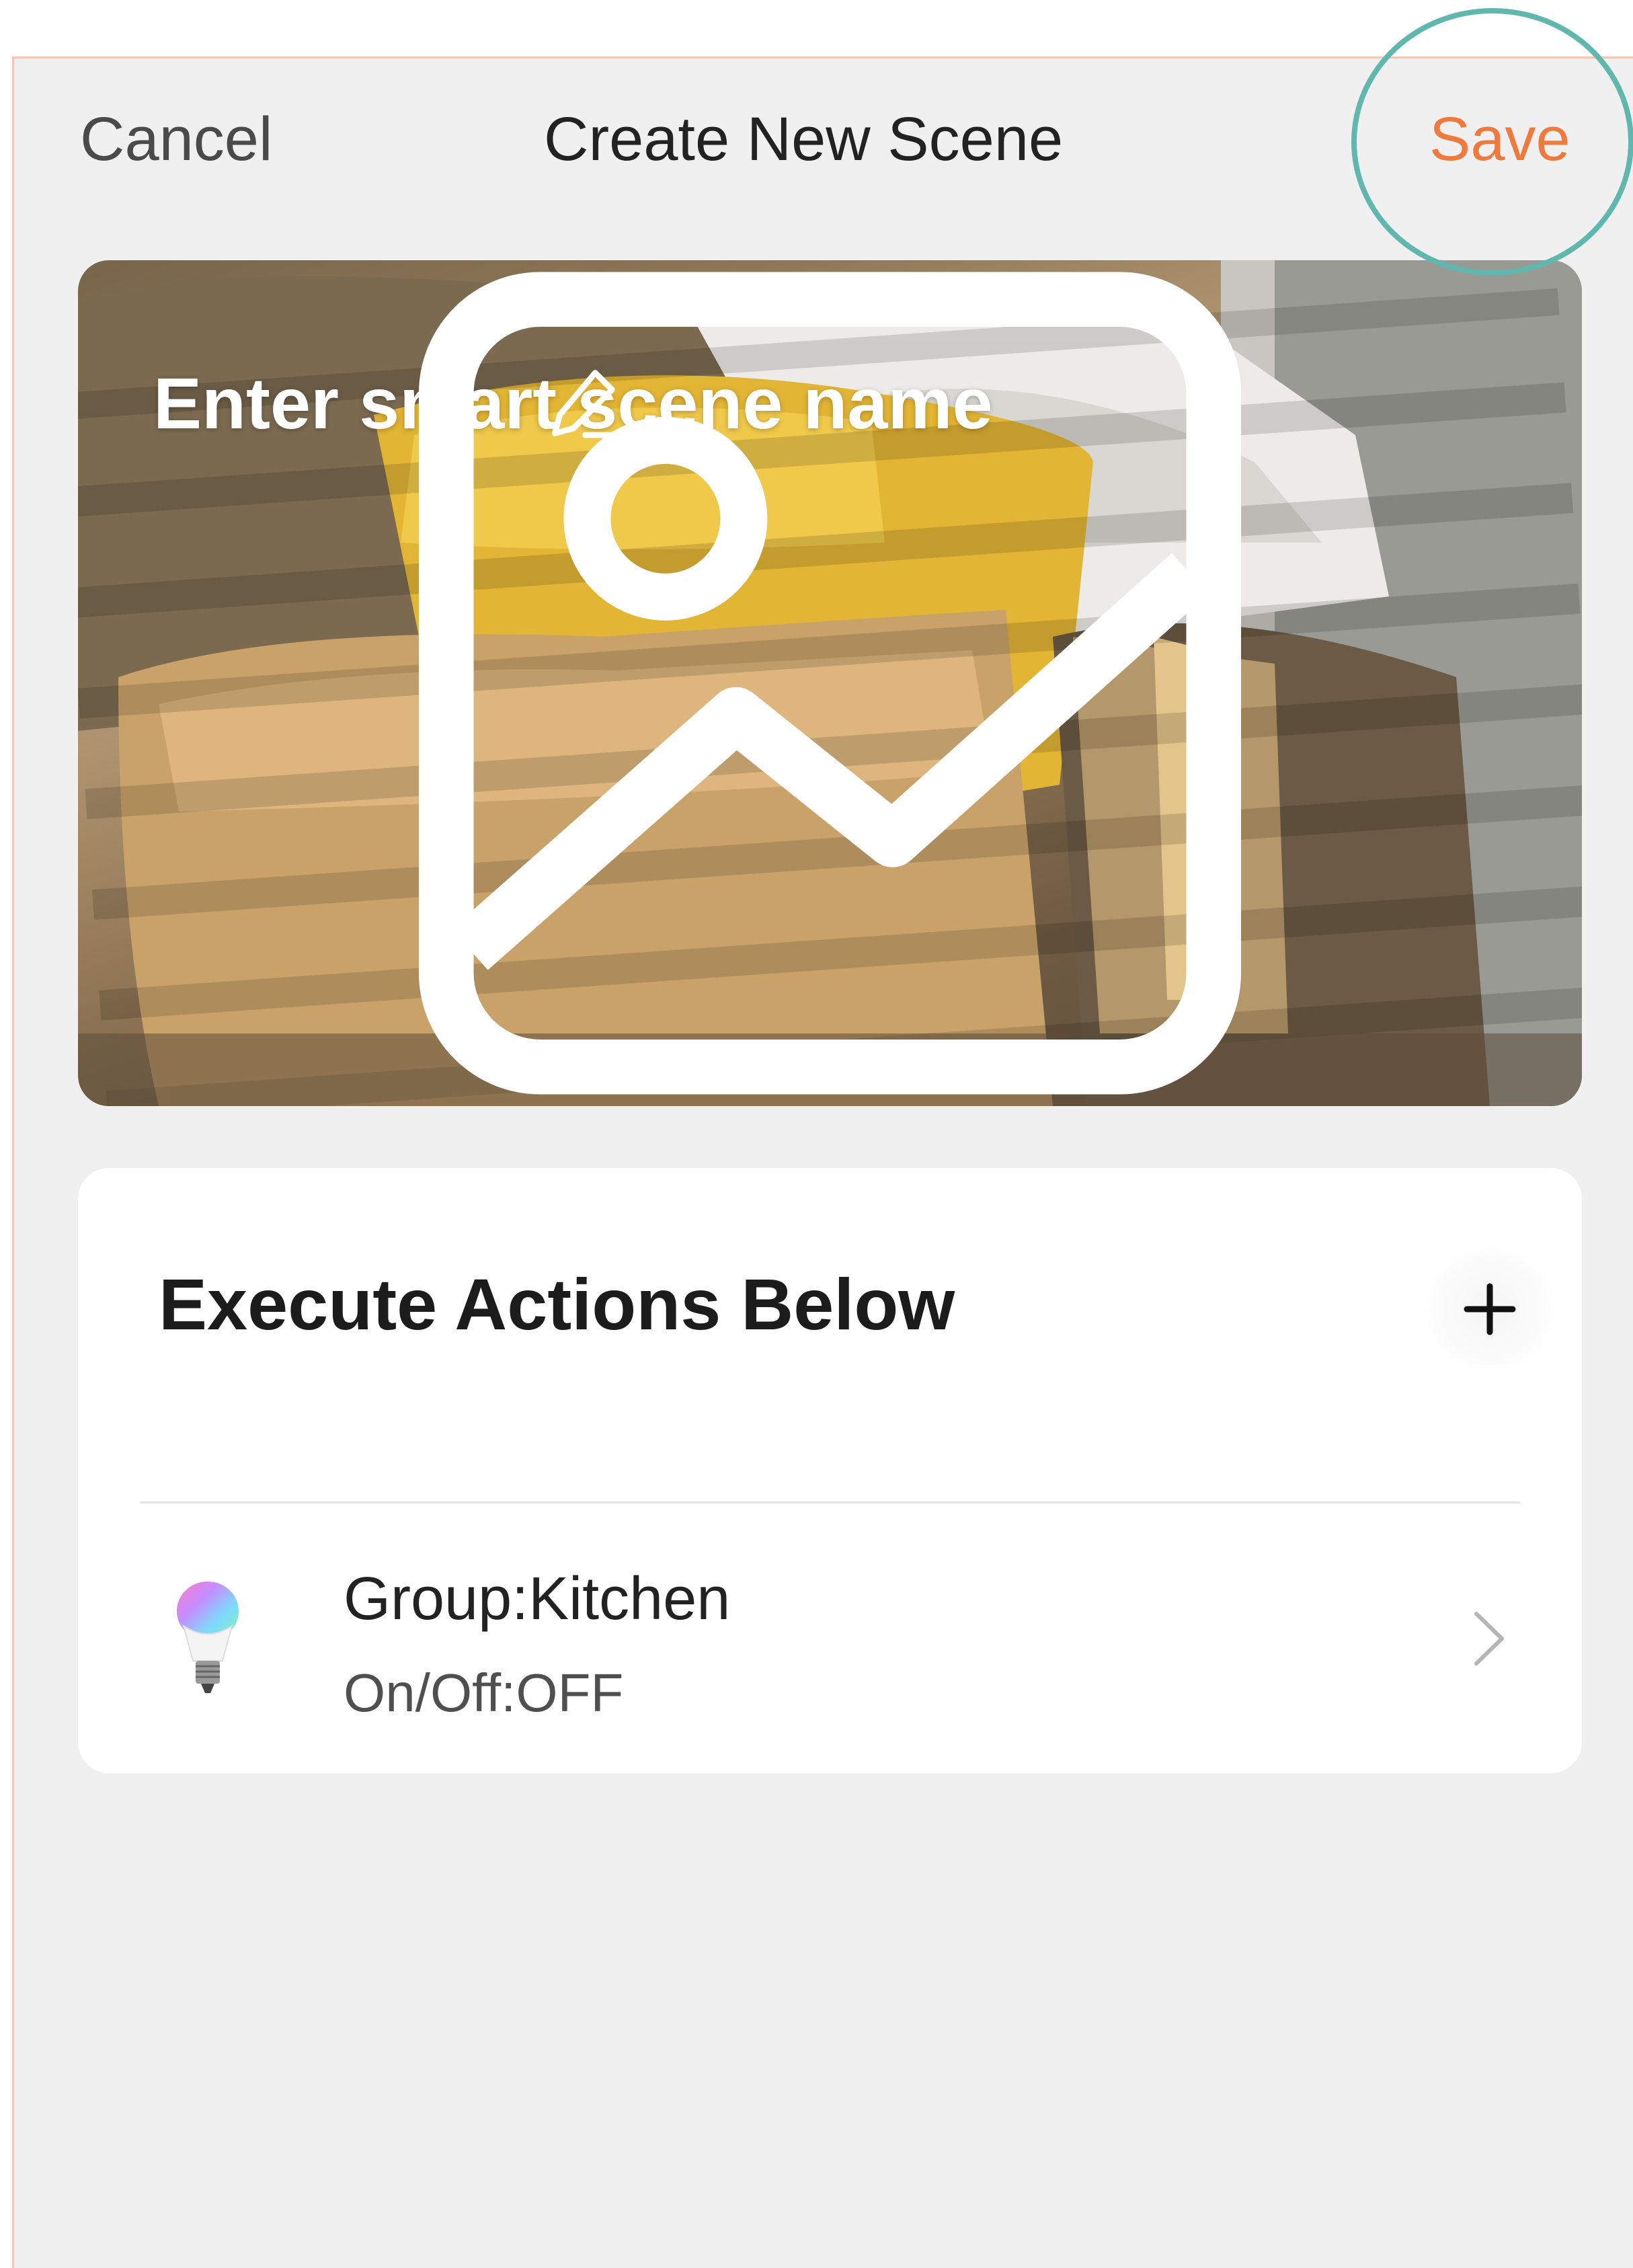  What do you see at coordinates (557, 1304) in the screenshot?
I see `actions-header: Execute Actions Below` at bounding box center [557, 1304].